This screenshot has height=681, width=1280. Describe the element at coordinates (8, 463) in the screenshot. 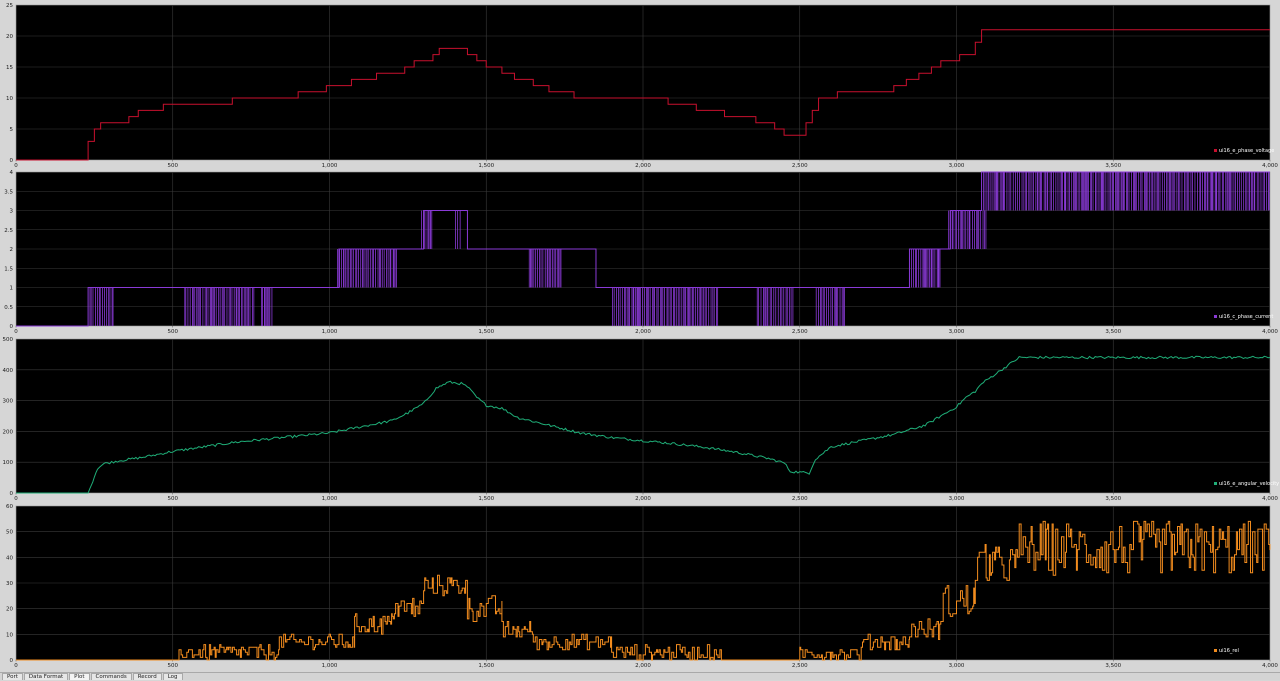

I see `y-tick-label: 100` at that location.